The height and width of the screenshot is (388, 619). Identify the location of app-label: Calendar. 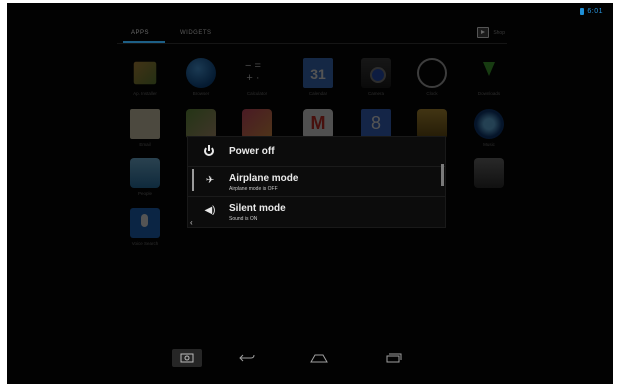
(318, 93).